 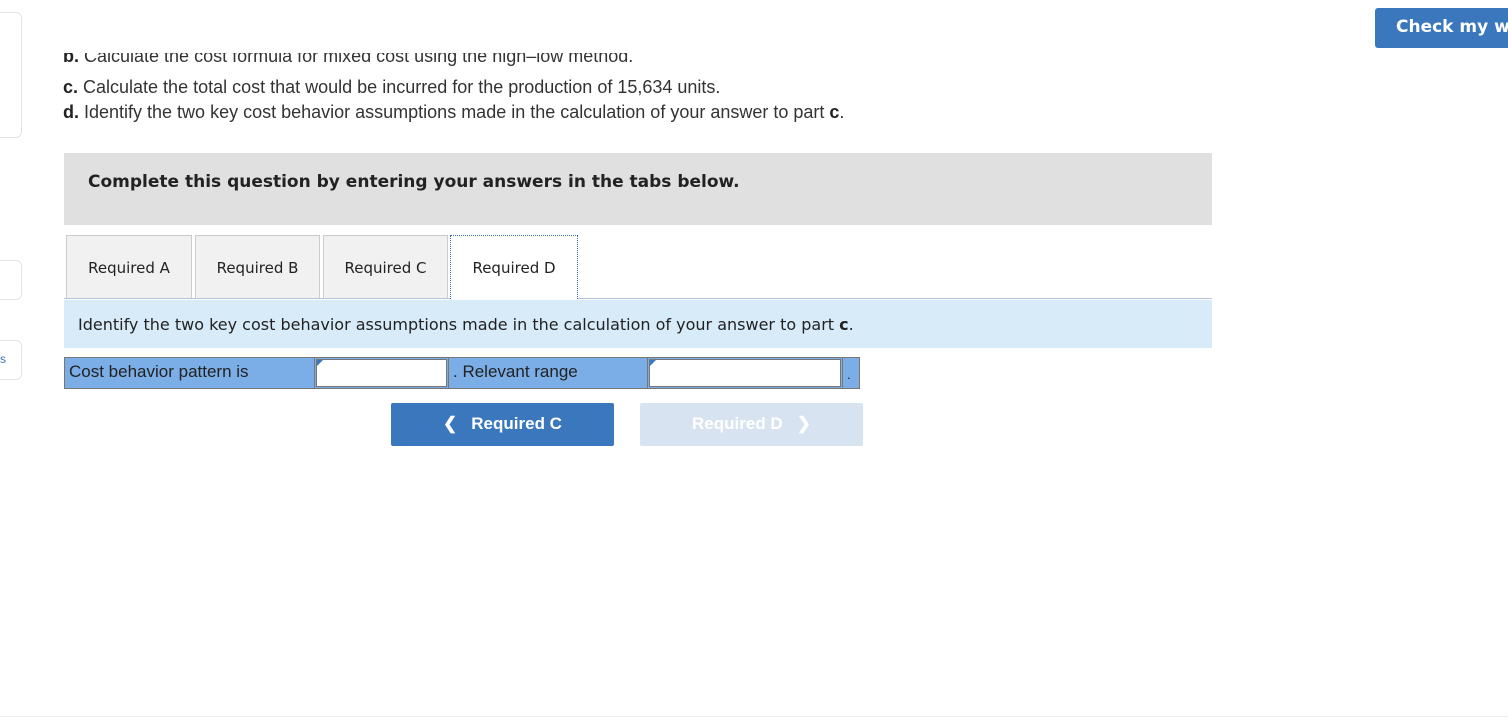 I want to click on relevant-range-input, so click(x=745, y=373).